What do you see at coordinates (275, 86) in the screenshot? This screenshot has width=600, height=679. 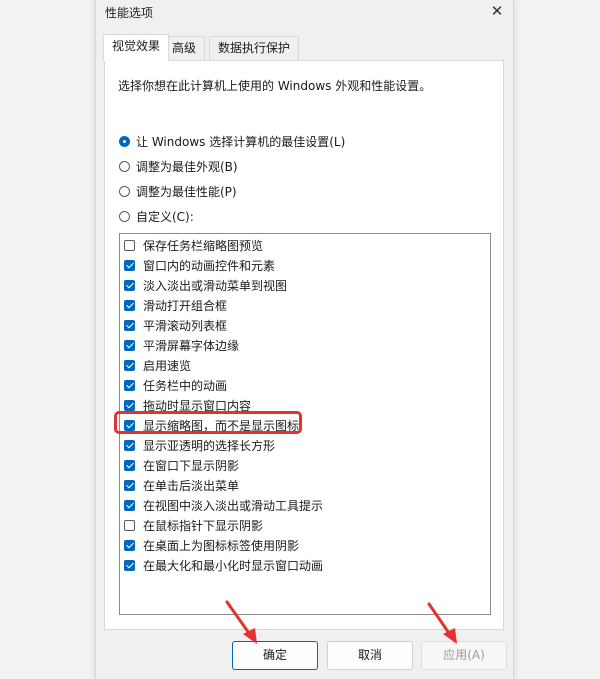 I see `panel-description: 选择你想在此计算机上使用的 Windows 外观和性能设置。` at bounding box center [275, 86].